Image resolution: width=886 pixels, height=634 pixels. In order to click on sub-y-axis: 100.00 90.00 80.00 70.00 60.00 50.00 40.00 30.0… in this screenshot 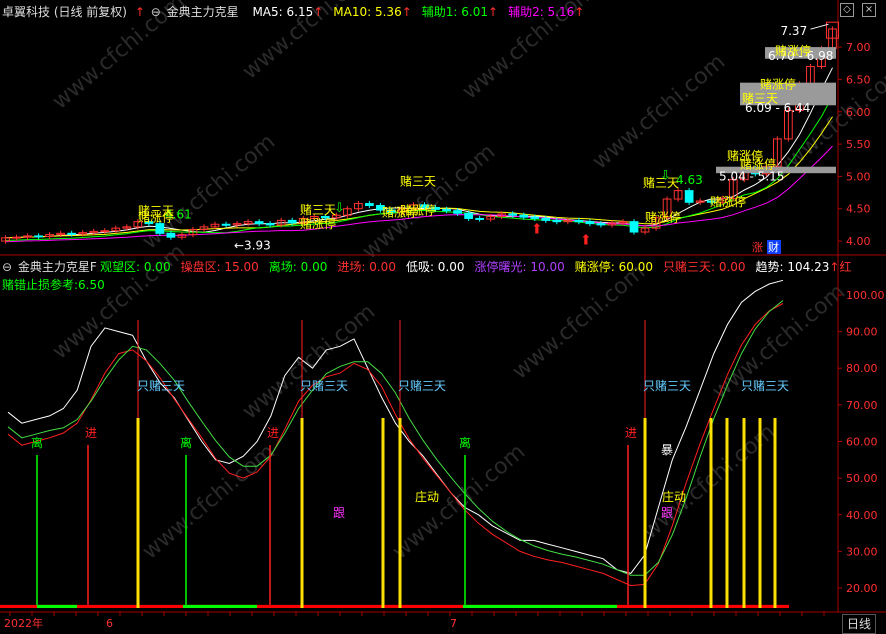, I will do `click(861, 442)`.